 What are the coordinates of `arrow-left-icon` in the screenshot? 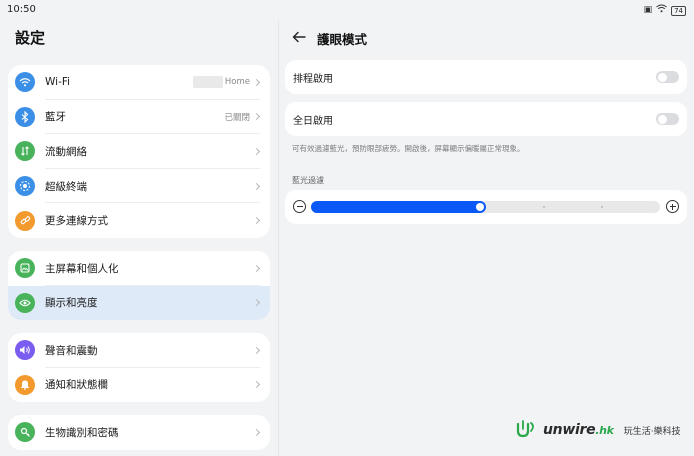 It's located at (299, 37).